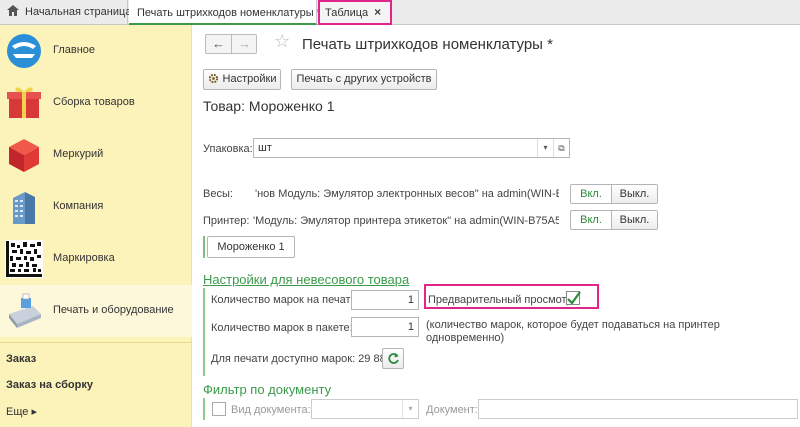 The height and width of the screenshot is (427, 800). Describe the element at coordinates (306, 279) in the screenshot. I see `nonweight-section-title: Настройки для невесового товара` at that location.